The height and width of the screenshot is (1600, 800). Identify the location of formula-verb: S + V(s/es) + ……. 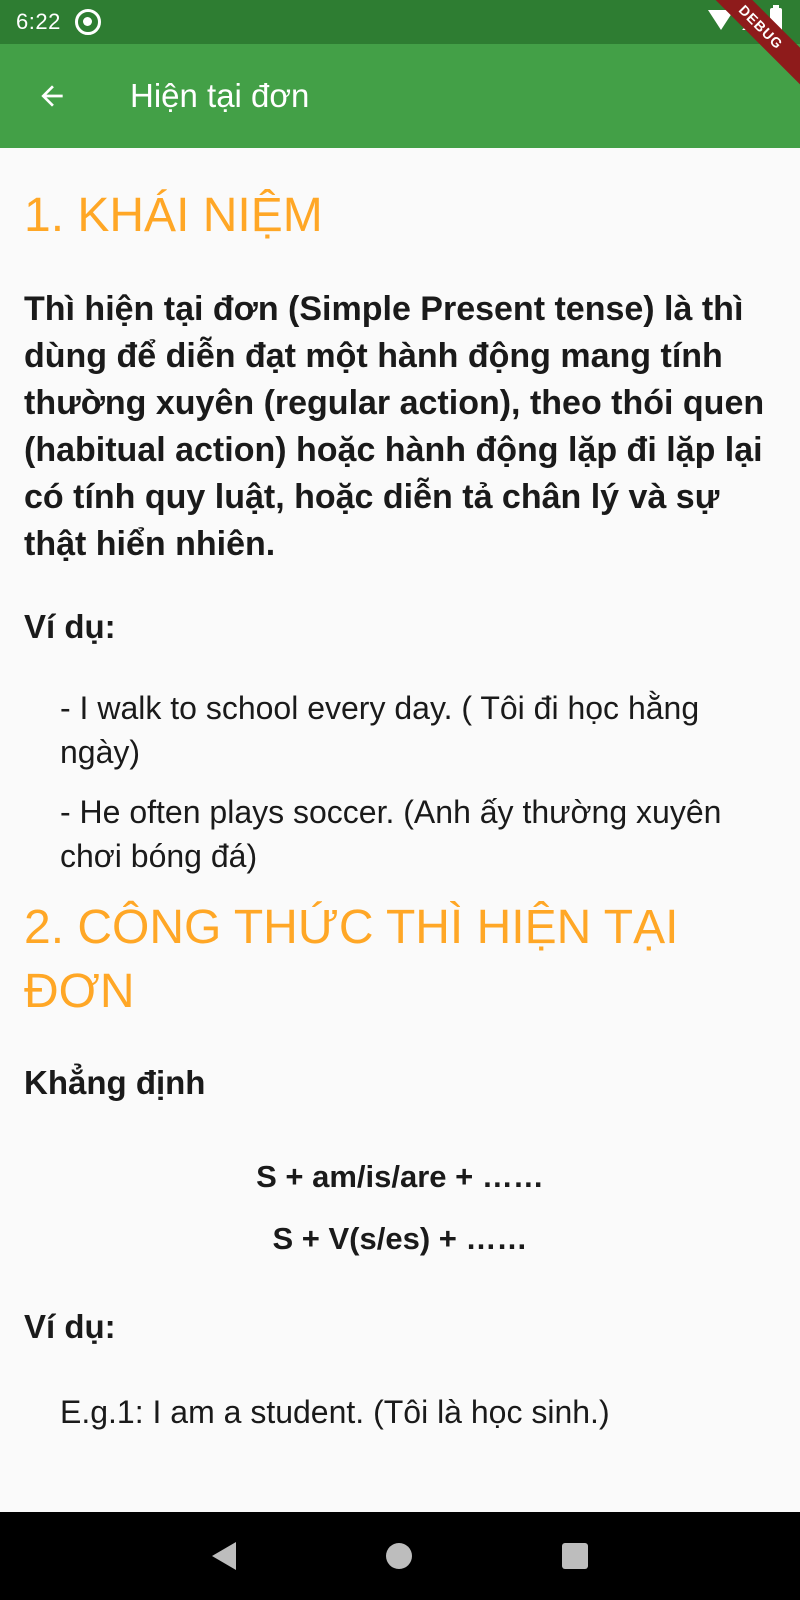
(400, 1238).